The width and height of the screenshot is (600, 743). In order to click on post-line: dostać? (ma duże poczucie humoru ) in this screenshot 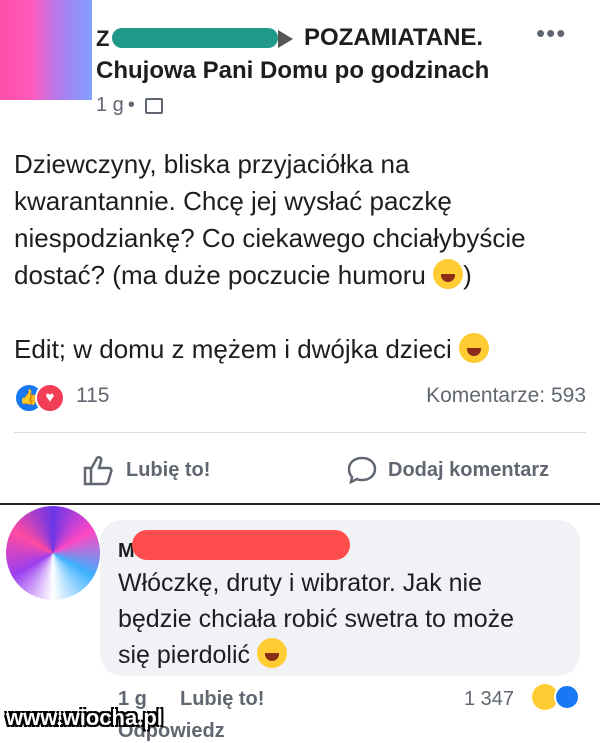, I will do `click(300, 275)`.